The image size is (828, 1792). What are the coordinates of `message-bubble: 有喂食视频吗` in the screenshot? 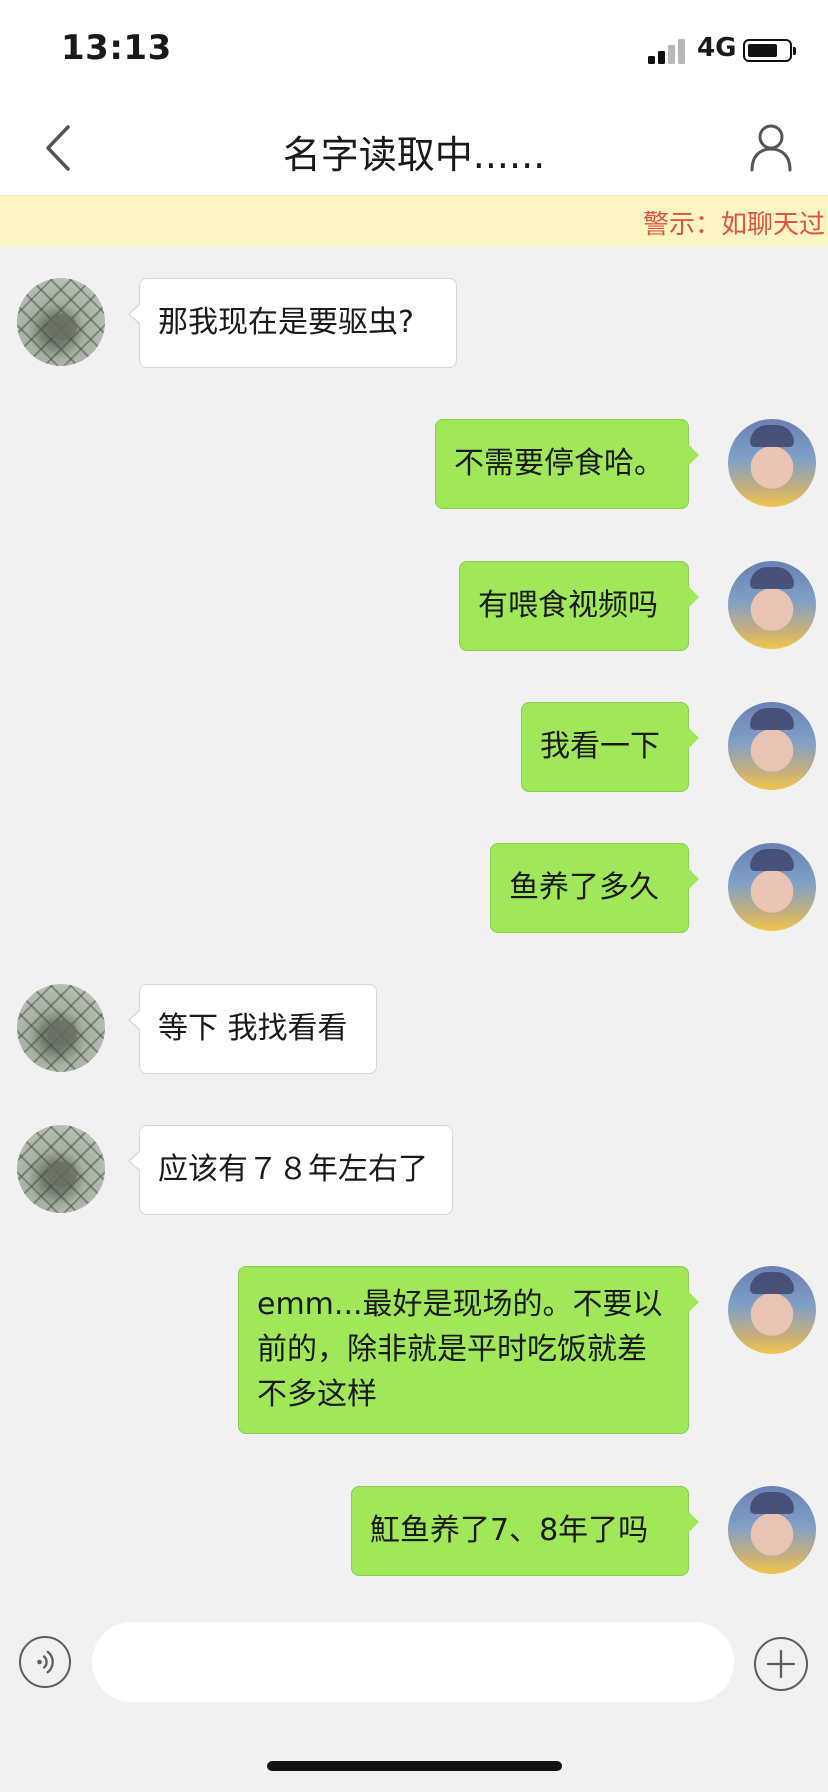 It's located at (579, 606).